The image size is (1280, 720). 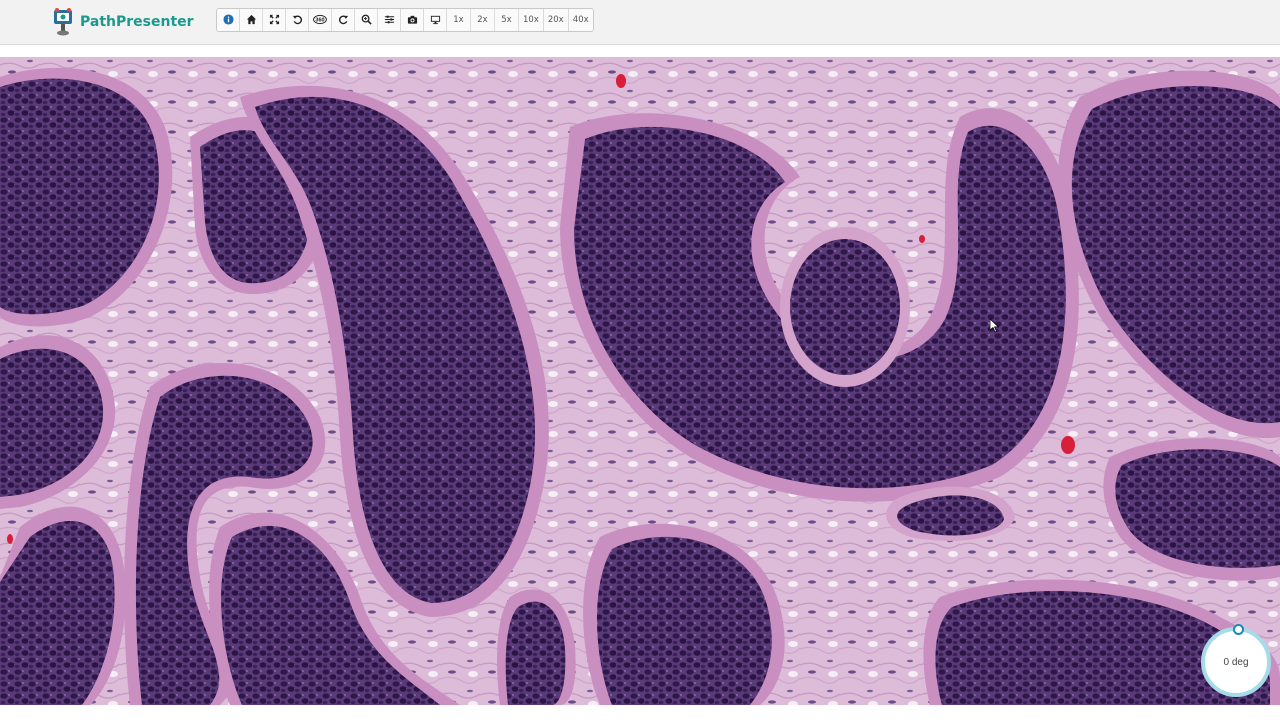 I want to click on top-toolbar-bar: PathPresenter 360 1x 2x 5x 10x 20x 40x, so click(x=640, y=22).